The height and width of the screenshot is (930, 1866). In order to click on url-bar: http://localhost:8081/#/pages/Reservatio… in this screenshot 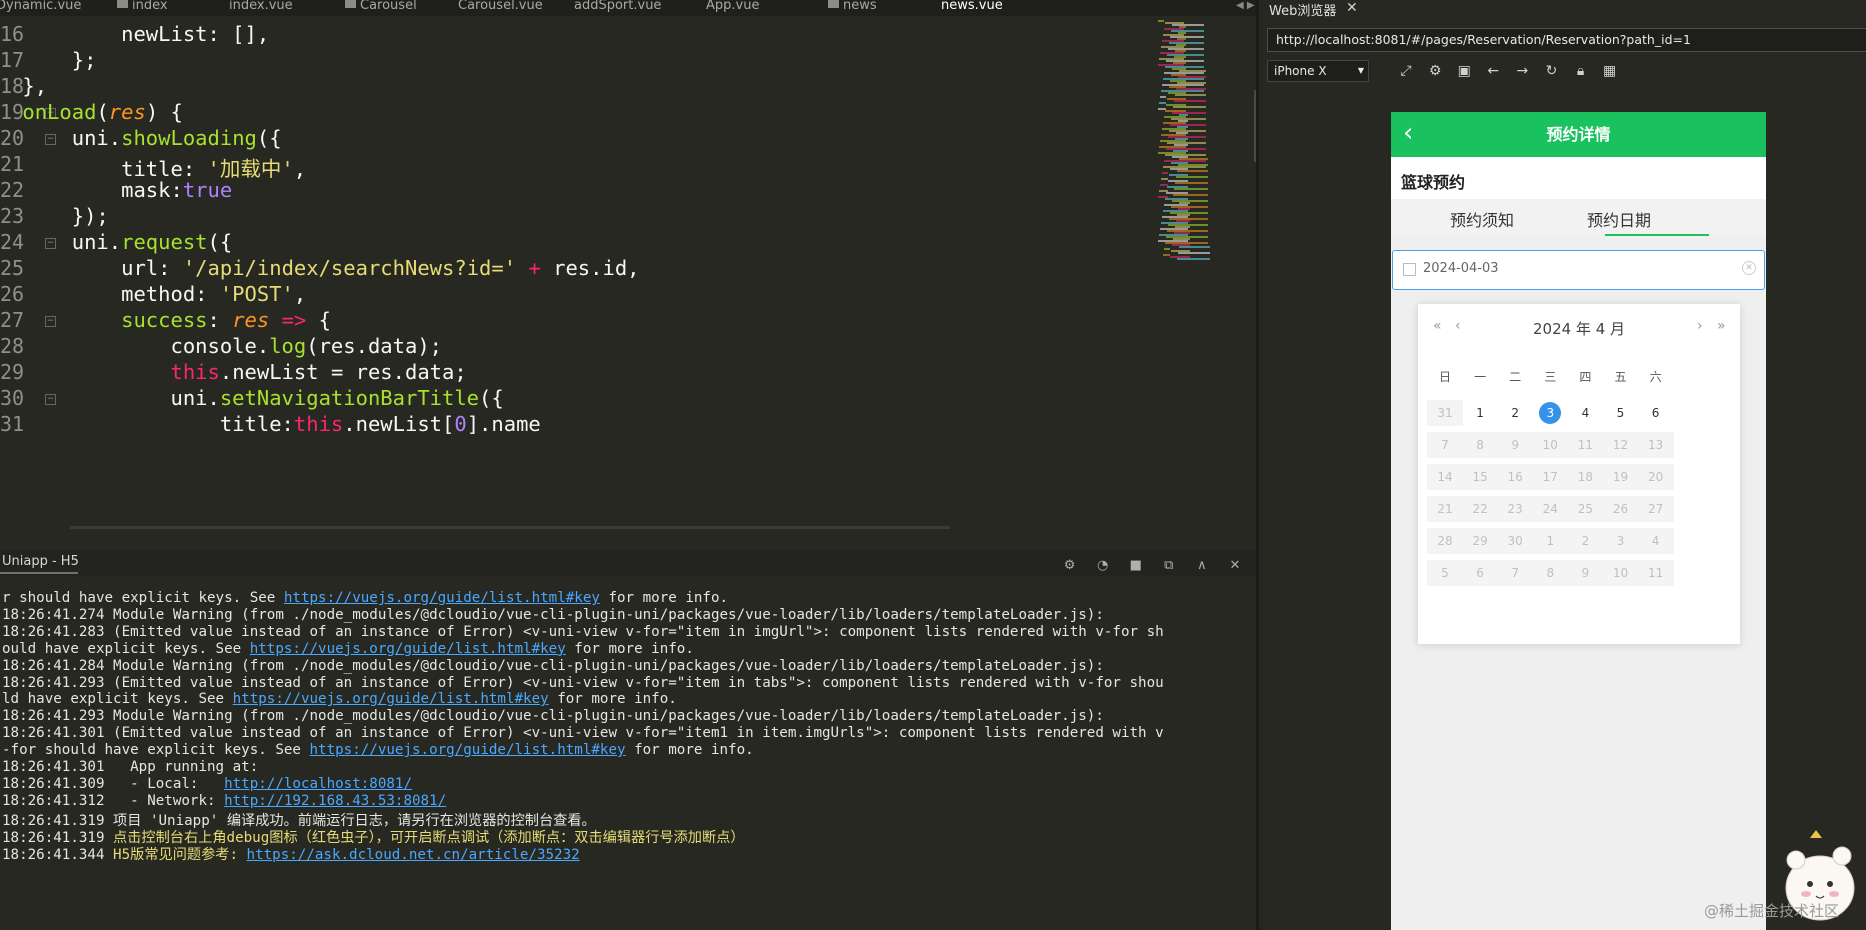, I will do `click(1566, 40)`.